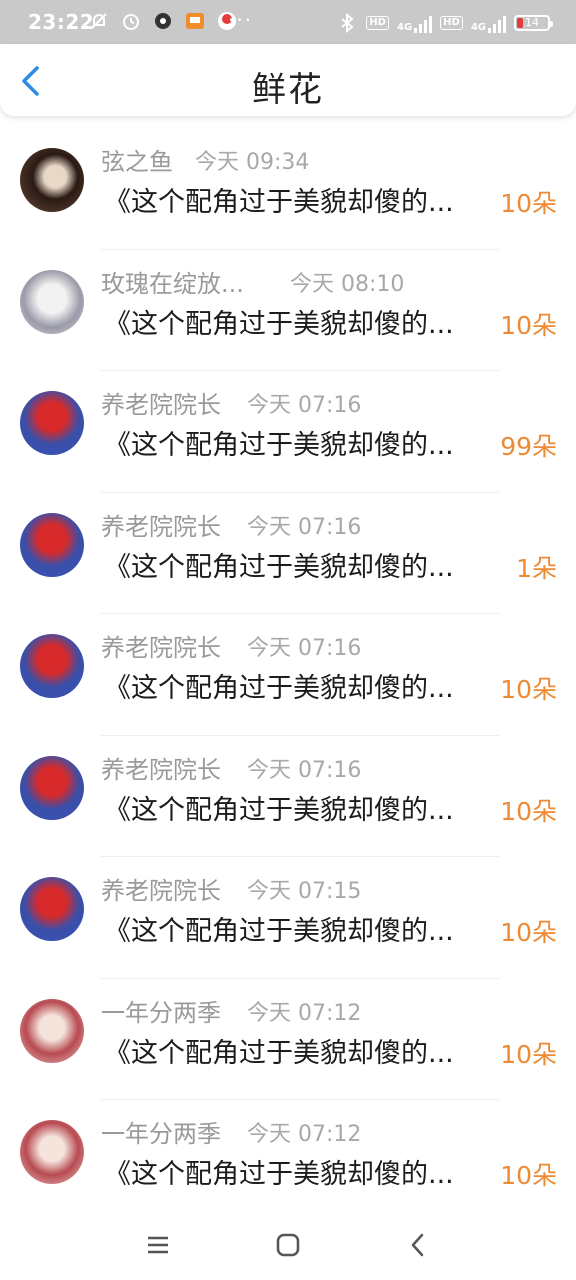 The height and width of the screenshot is (1280, 576). Describe the element at coordinates (288, 22) in the screenshot. I see `status-bar: 23:22 ··· HD 4G HD 4G 14` at that location.